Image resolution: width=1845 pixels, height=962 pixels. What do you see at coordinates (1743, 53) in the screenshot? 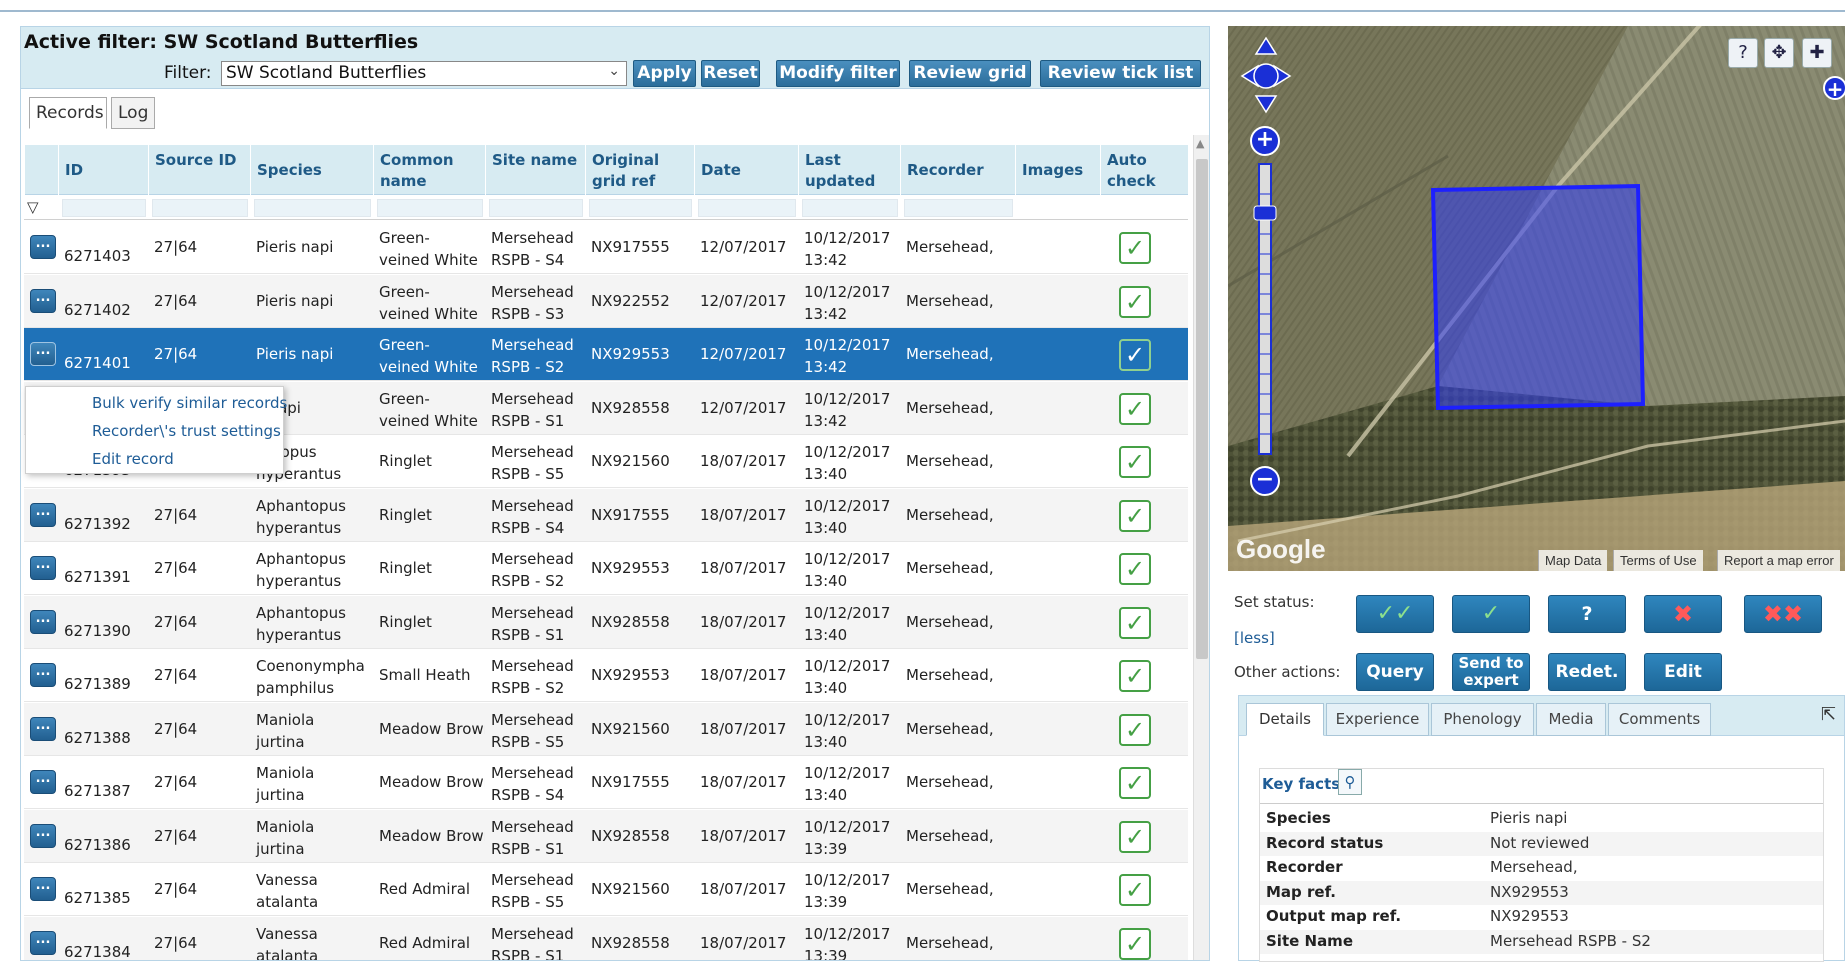
I see `help-icon: ?` at bounding box center [1743, 53].